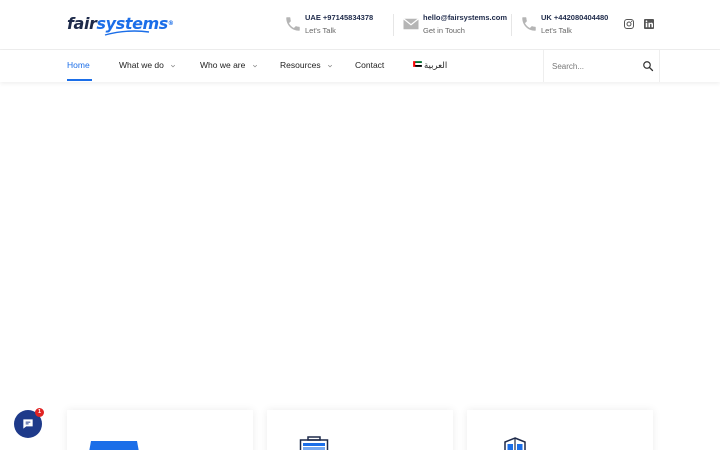  I want to click on service-card-graphic-icon, so click(114, 445).